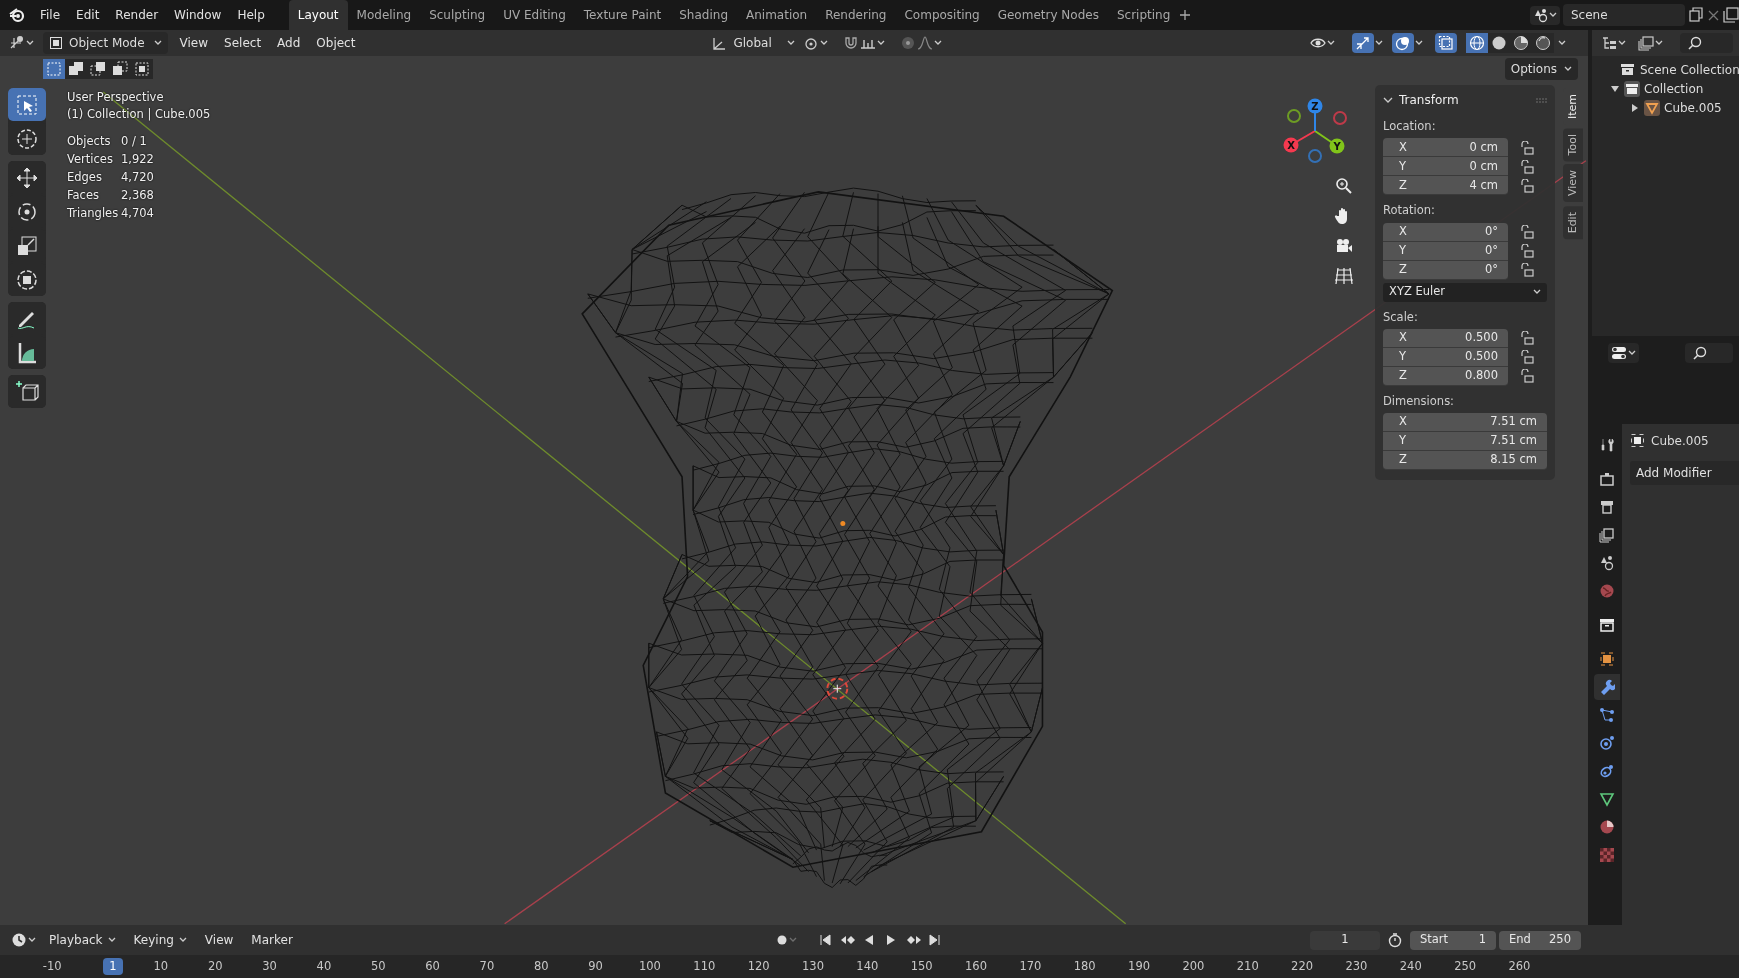  Describe the element at coordinates (1388, 100) in the screenshot. I see `chevron-icon` at that location.